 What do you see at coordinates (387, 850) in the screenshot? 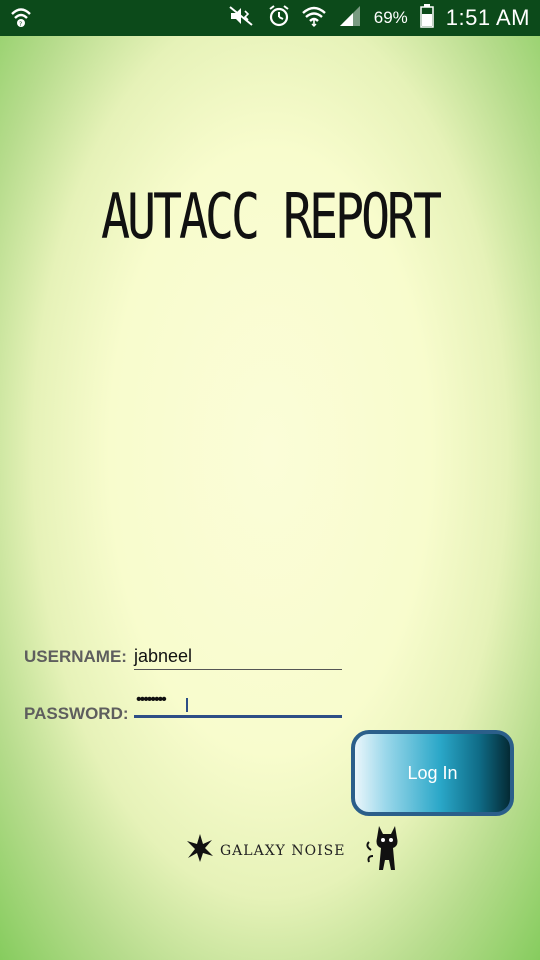
I see `cat-icon` at bounding box center [387, 850].